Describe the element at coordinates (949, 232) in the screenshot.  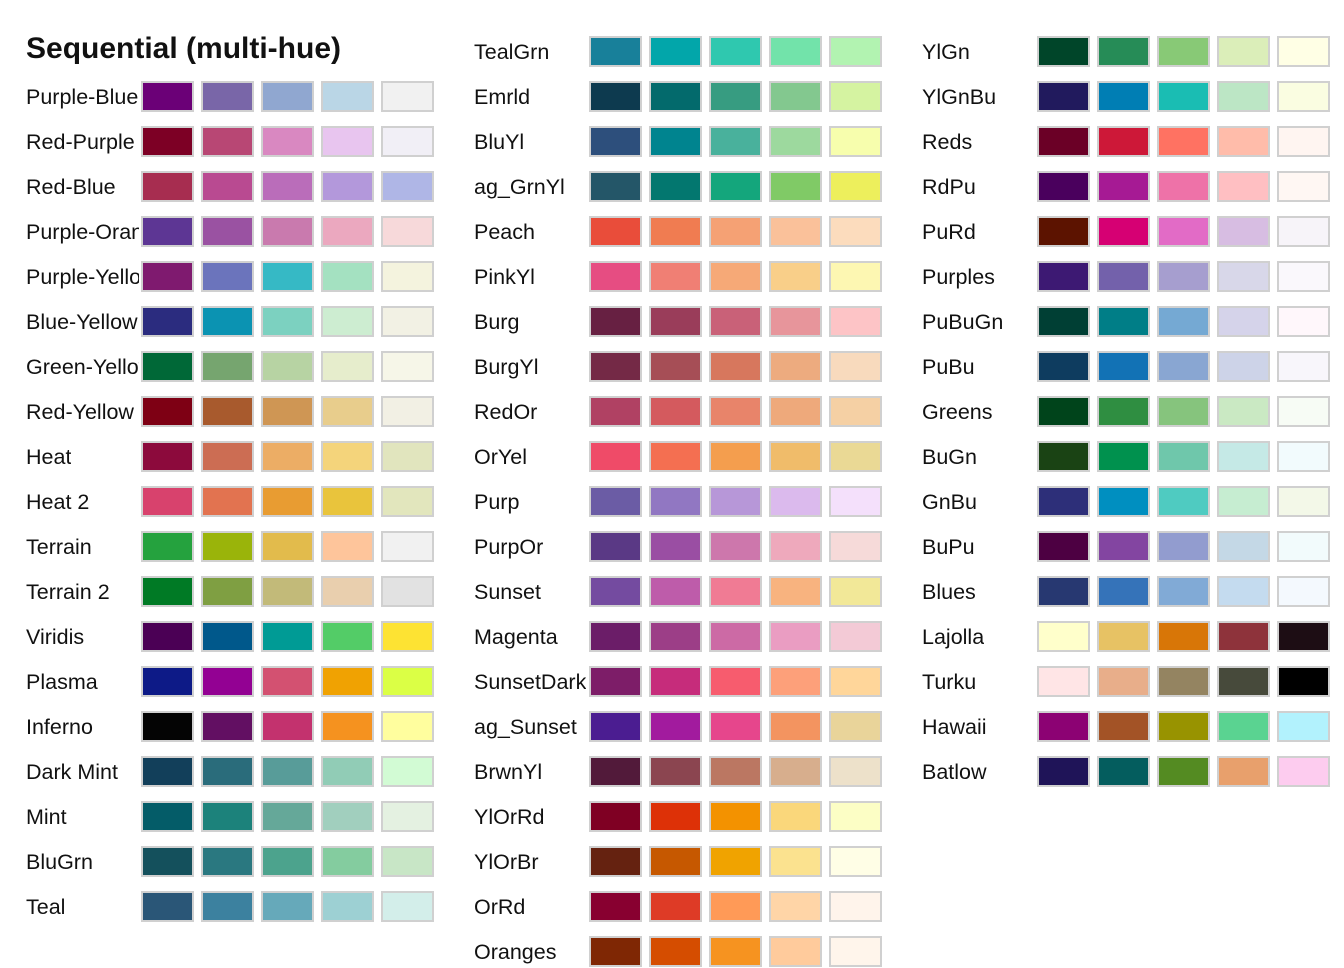
I see `palette-name: PuRd` at that location.